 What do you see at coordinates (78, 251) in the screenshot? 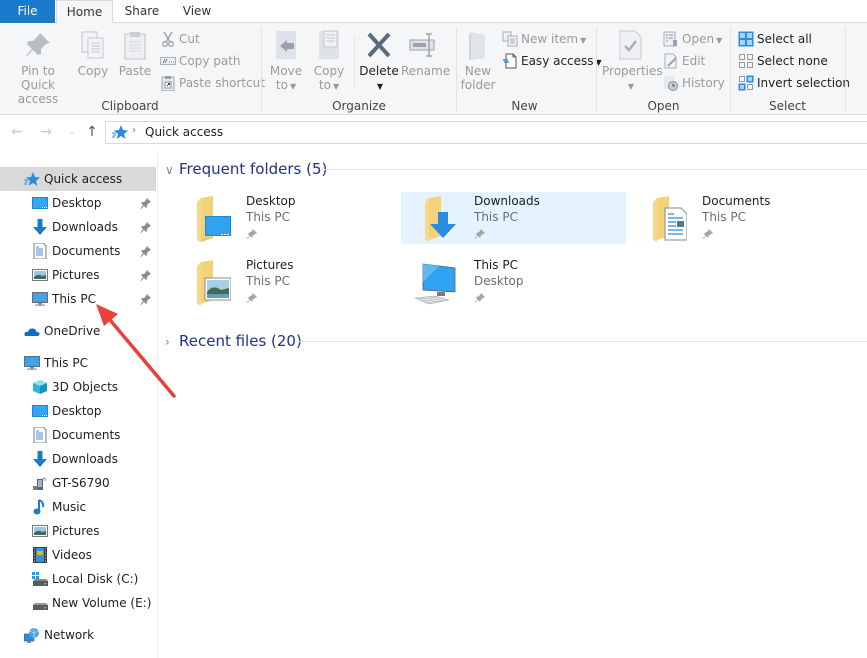
I see `sidebar-item-documents-pinned: Documents` at bounding box center [78, 251].